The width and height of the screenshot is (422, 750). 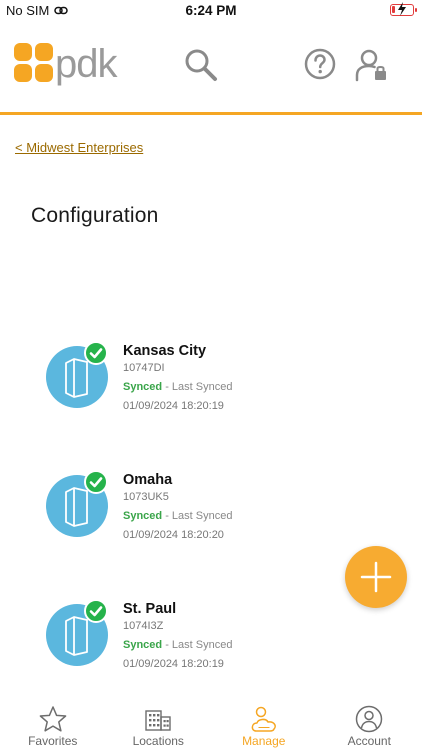 I want to click on pdk-logo: pdk, so click(x=65, y=62).